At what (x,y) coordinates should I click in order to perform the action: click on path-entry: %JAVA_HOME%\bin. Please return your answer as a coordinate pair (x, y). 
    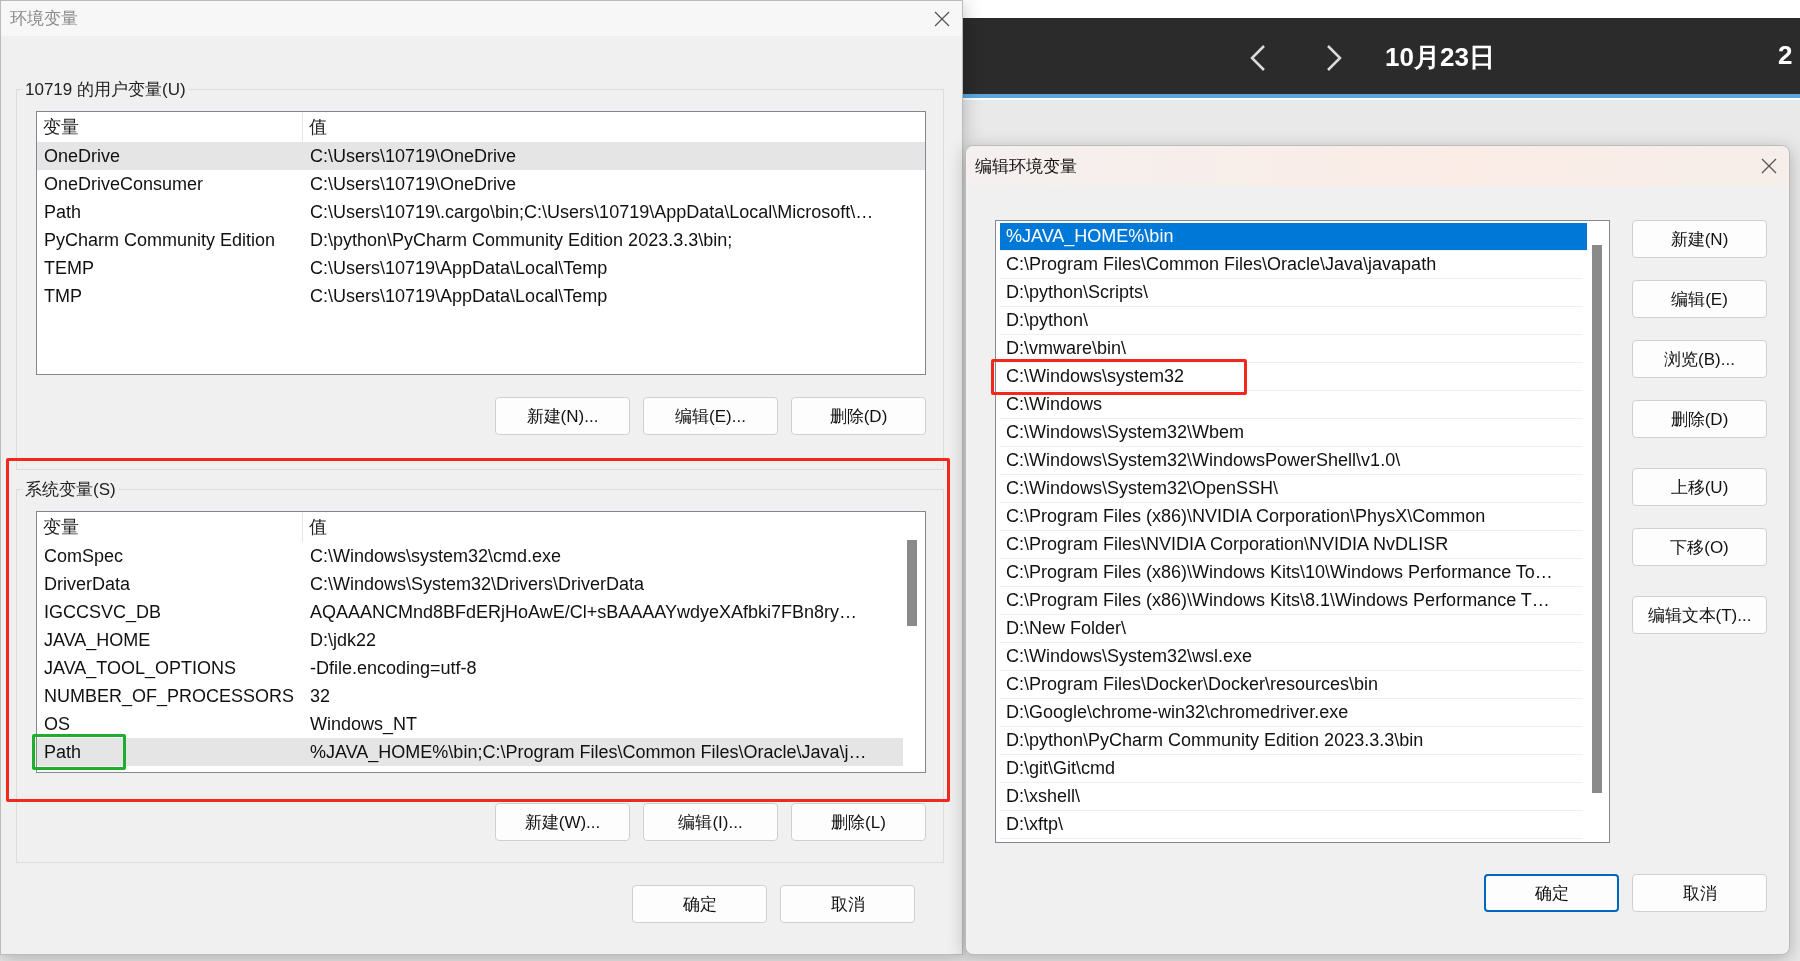
    Looking at the image, I should click on (1293, 237).